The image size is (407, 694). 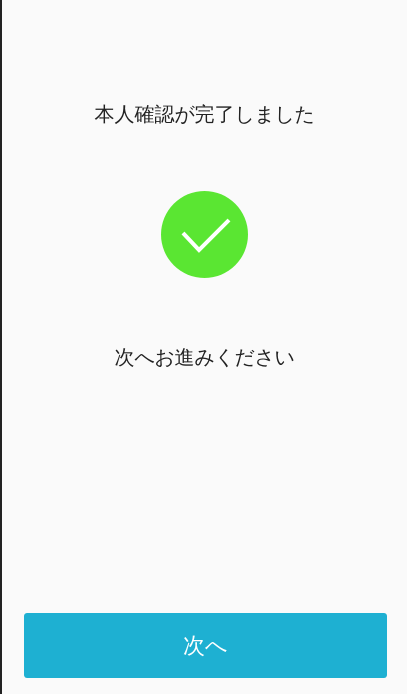 What do you see at coordinates (205, 645) in the screenshot?
I see `next-button: 次へ` at bounding box center [205, 645].